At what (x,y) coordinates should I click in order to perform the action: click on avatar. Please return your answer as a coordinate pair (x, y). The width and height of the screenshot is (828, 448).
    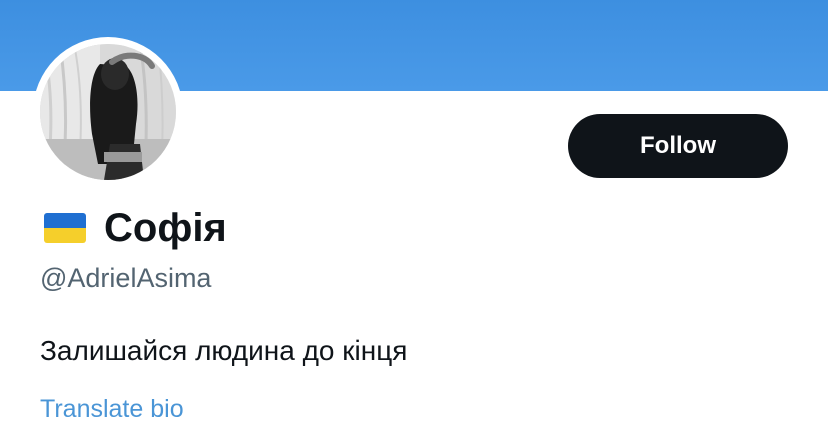
    Looking at the image, I should click on (108, 112).